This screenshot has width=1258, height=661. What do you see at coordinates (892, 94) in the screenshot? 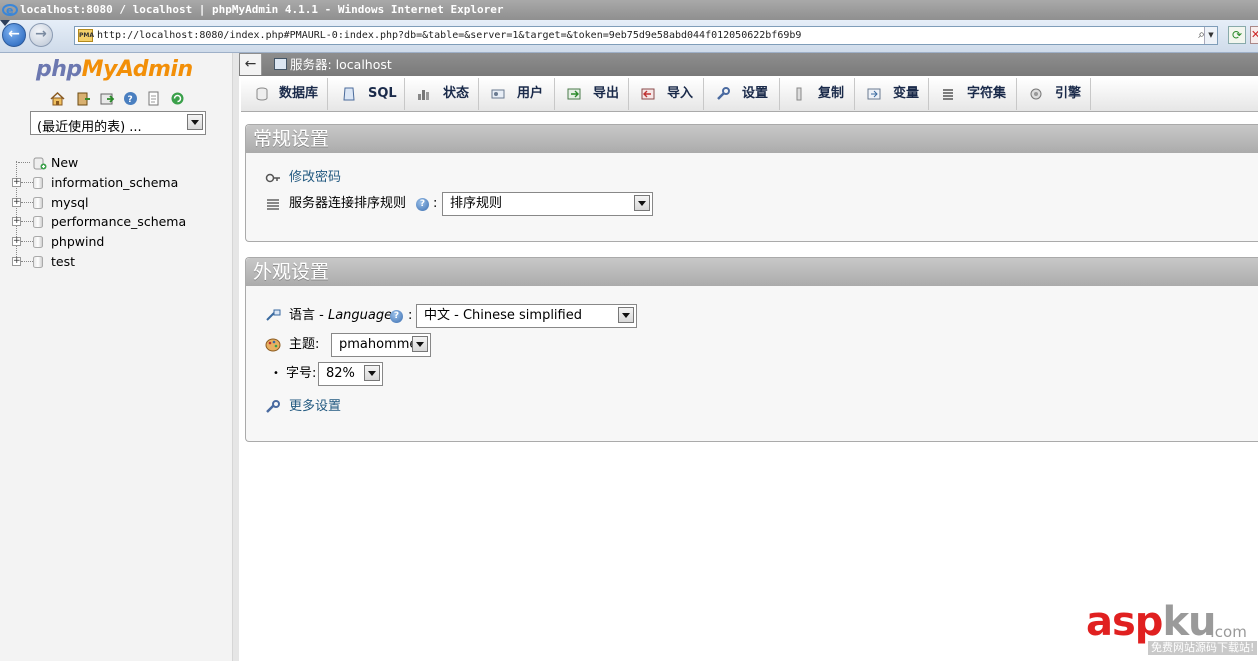
I see `tab-variables: 变量` at bounding box center [892, 94].